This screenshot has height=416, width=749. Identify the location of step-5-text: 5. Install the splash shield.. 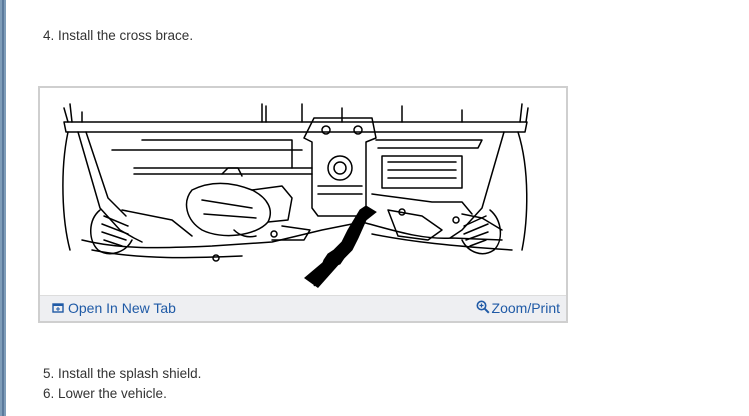
(122, 373).